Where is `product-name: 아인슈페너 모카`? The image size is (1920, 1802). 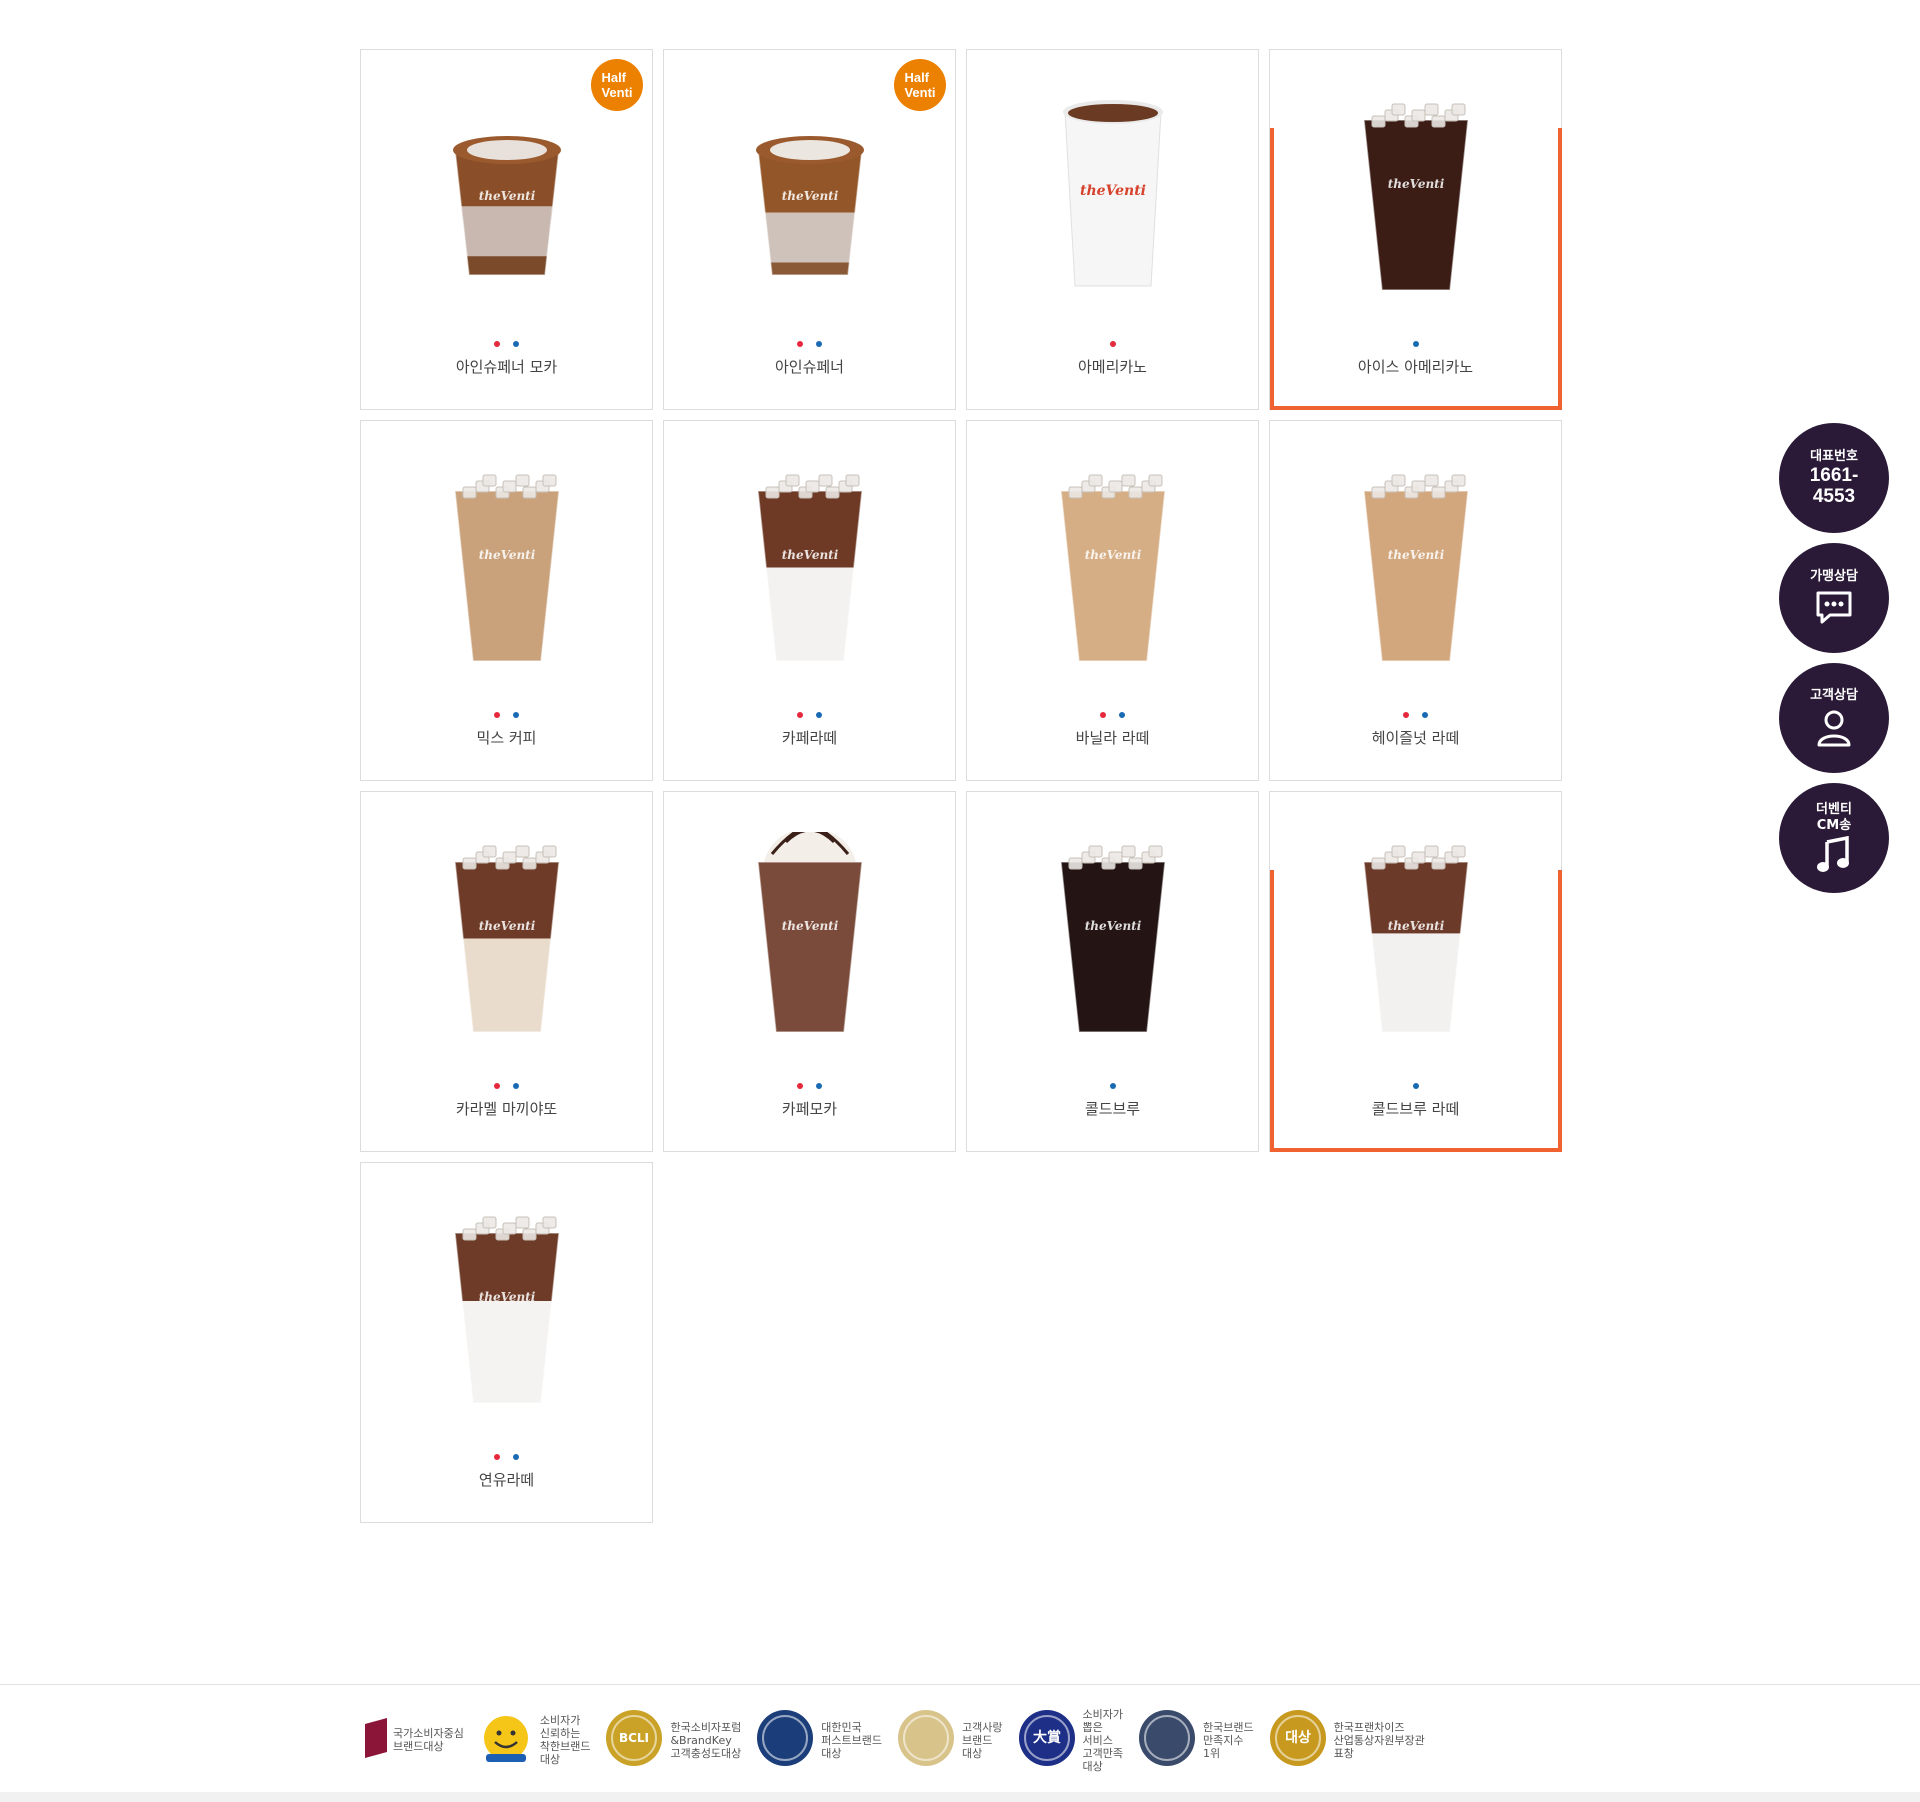
product-name: 아인슈페너 모카 is located at coordinates (506, 367).